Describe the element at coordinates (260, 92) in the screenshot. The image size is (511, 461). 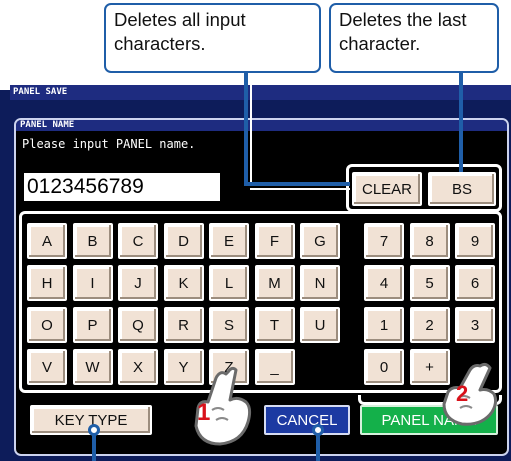
I see `window-title-bar: PANEL SAVE` at that location.